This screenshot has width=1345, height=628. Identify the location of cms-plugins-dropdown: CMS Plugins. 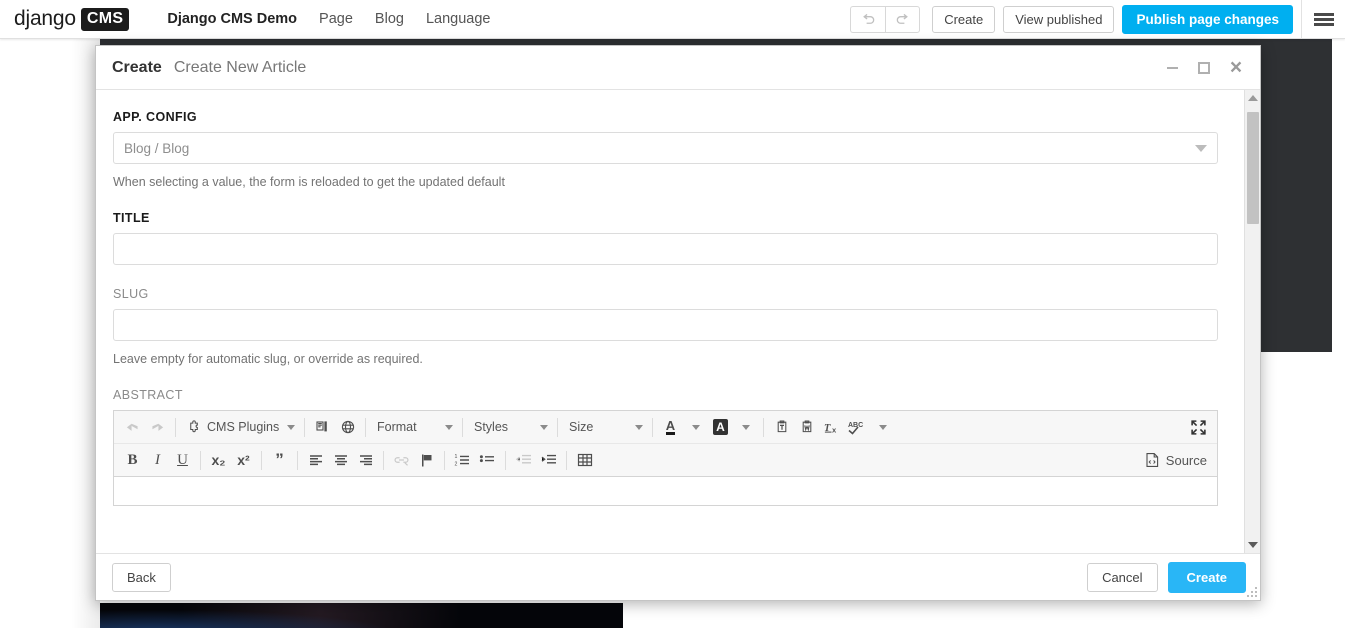
(240, 427).